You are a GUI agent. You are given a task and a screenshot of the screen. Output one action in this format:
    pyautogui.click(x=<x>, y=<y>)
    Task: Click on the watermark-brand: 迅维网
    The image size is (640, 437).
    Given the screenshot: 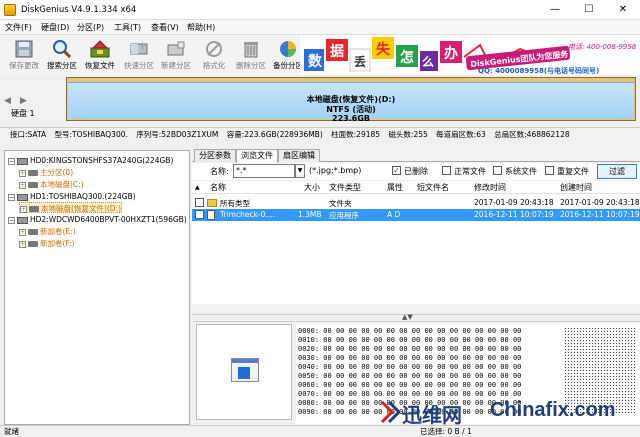 What is the action you would take?
    pyautogui.click(x=432, y=415)
    